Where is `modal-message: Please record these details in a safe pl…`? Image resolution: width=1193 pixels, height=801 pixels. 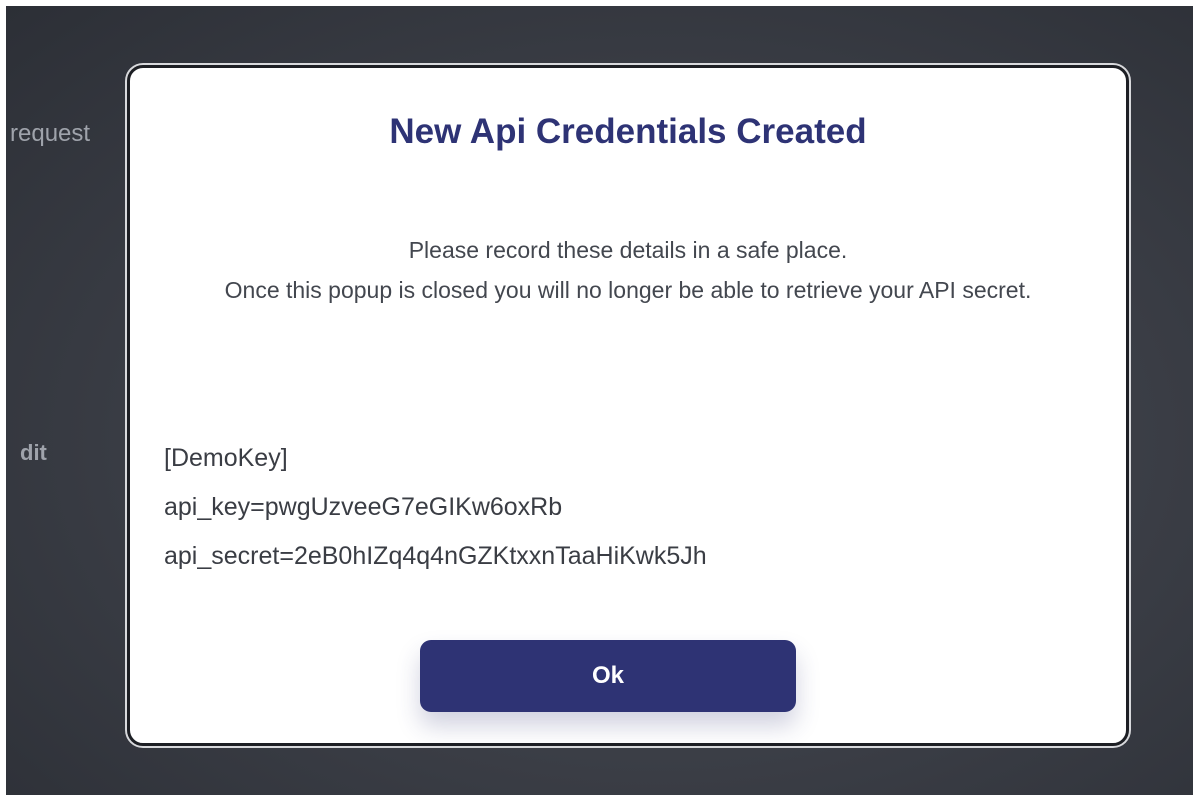
modal-message: Please record these details in a safe pl… is located at coordinates (628, 270).